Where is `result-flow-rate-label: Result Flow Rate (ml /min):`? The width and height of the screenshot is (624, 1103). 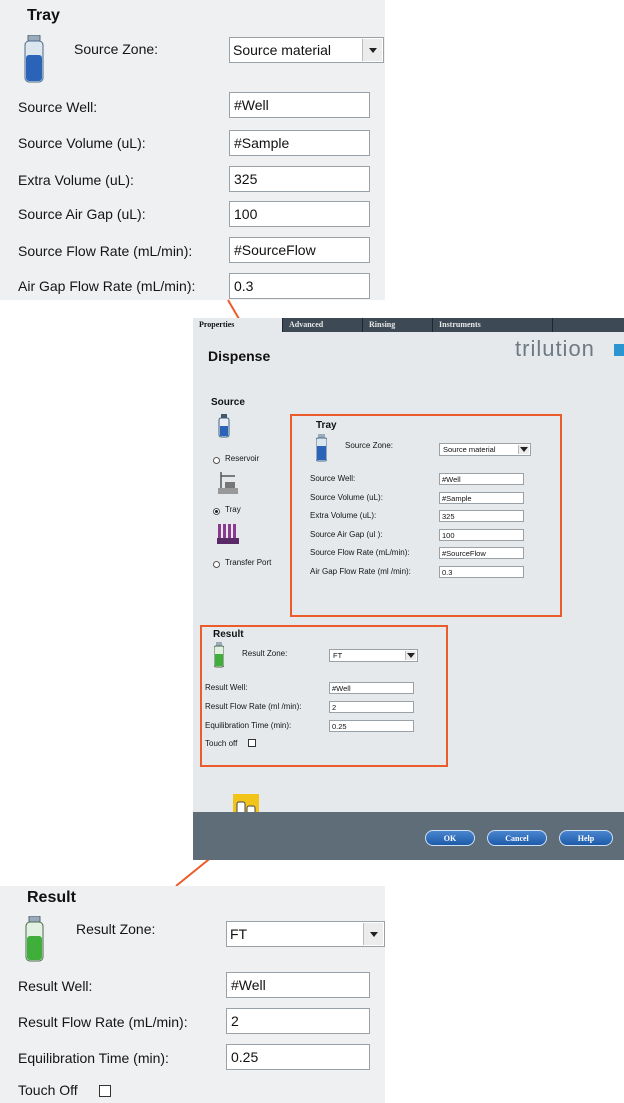
result-flow-rate-label: Result Flow Rate (ml /min): is located at coordinates (253, 706).